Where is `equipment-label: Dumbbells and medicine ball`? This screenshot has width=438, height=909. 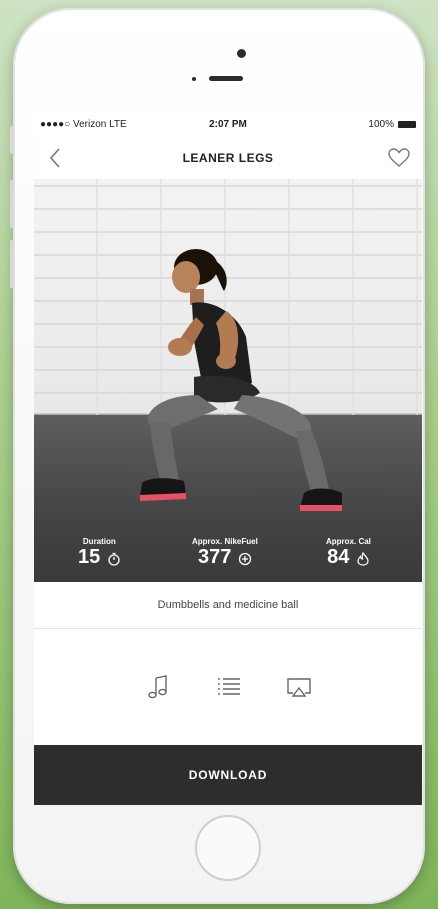 equipment-label: Dumbbells and medicine ball is located at coordinates (228, 605).